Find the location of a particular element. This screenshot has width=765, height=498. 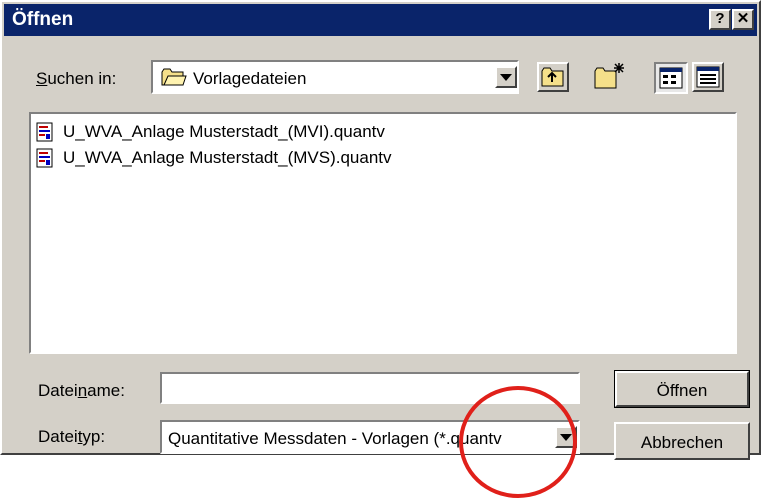

folder-up-icon is located at coordinates (552, 77).